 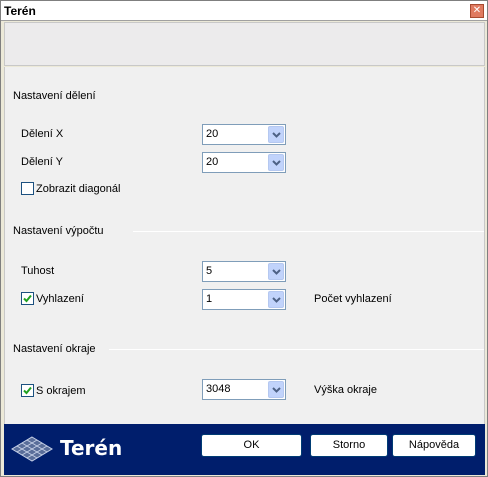 I want to click on terrain-grid-icon, so click(x=32, y=450).